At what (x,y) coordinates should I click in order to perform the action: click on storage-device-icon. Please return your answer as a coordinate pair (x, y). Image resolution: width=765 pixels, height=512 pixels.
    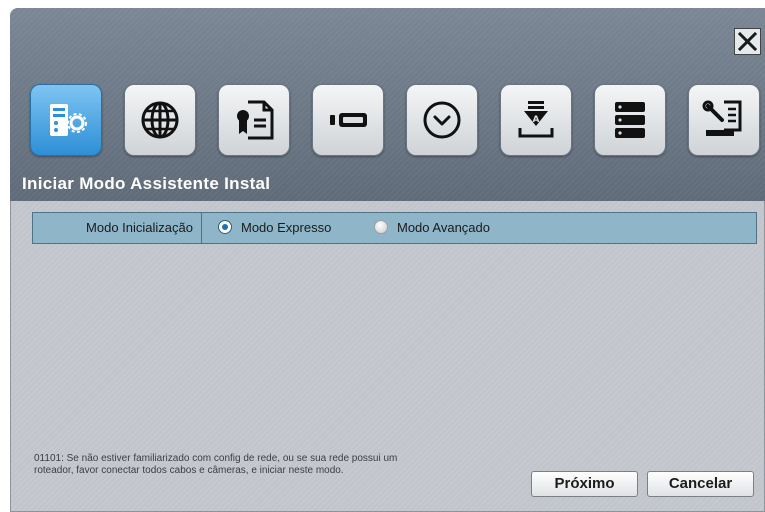
    Looking at the image, I should click on (348, 120).